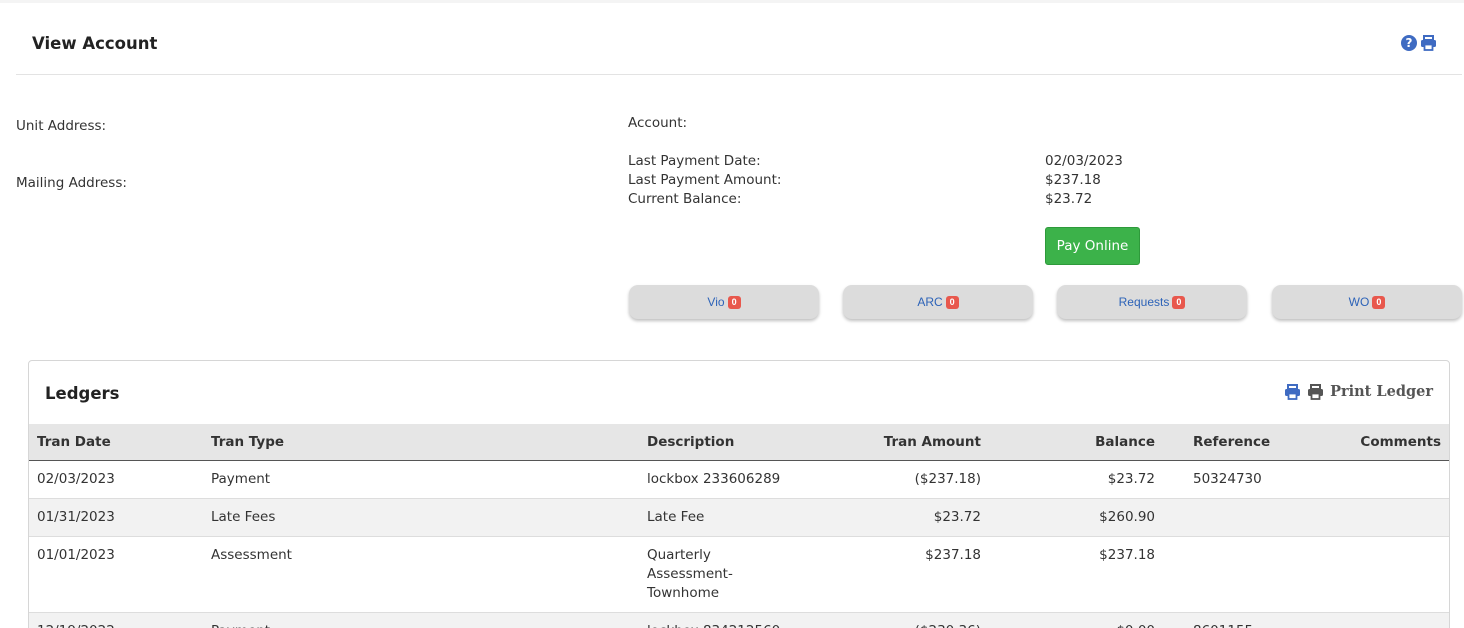 This screenshot has height=628, width=1464. What do you see at coordinates (719, 479) in the screenshot?
I see `description-cell: lockbox 233606289` at bounding box center [719, 479].